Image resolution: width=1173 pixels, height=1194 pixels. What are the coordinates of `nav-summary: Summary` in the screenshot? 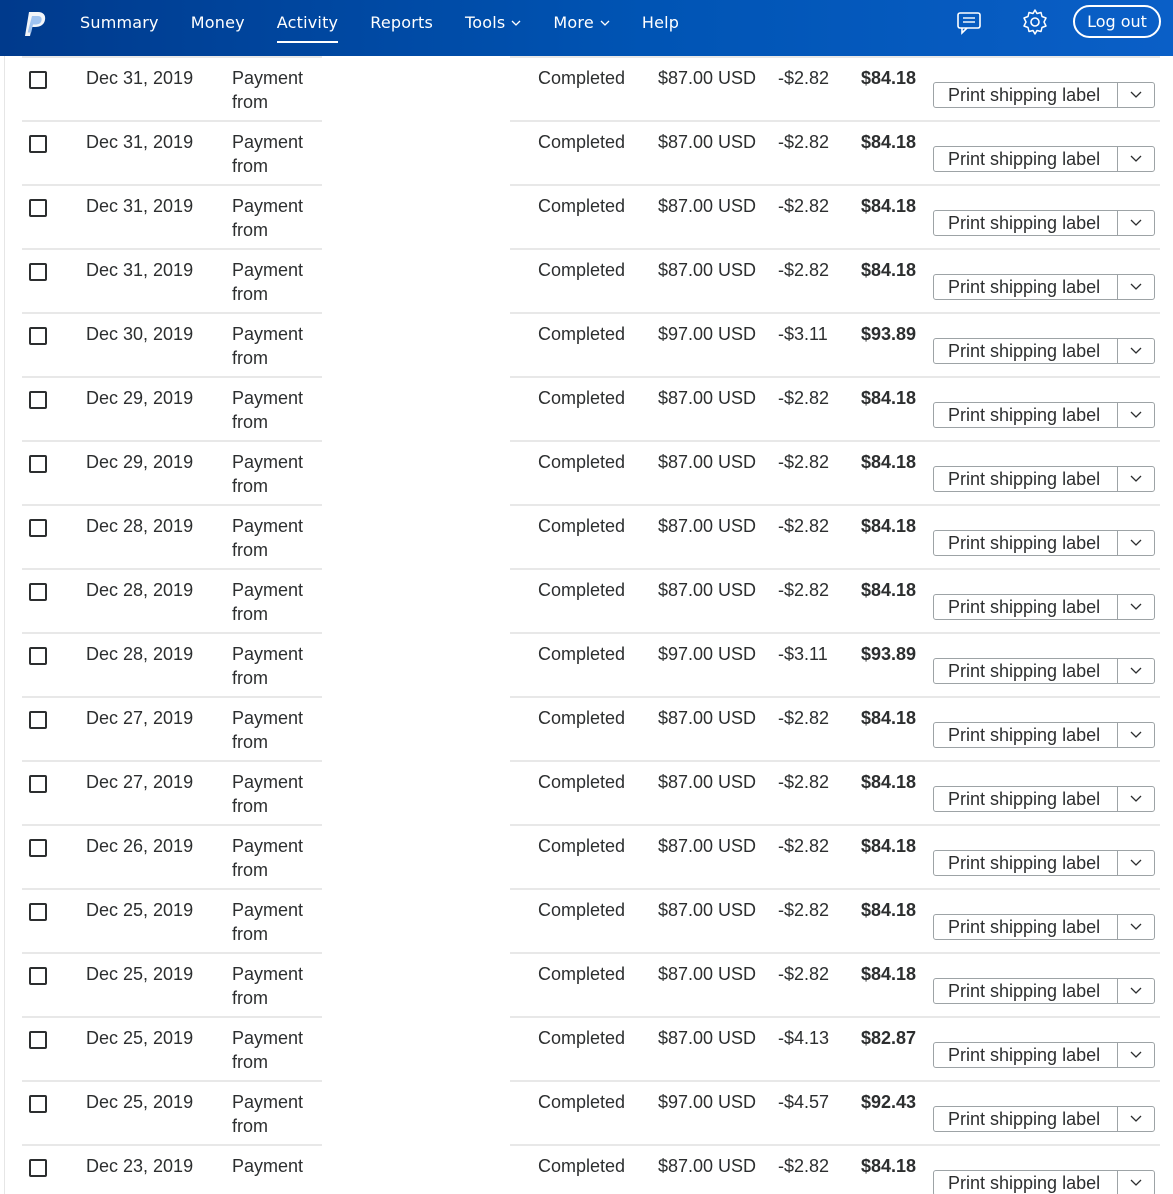 It's located at (119, 22).